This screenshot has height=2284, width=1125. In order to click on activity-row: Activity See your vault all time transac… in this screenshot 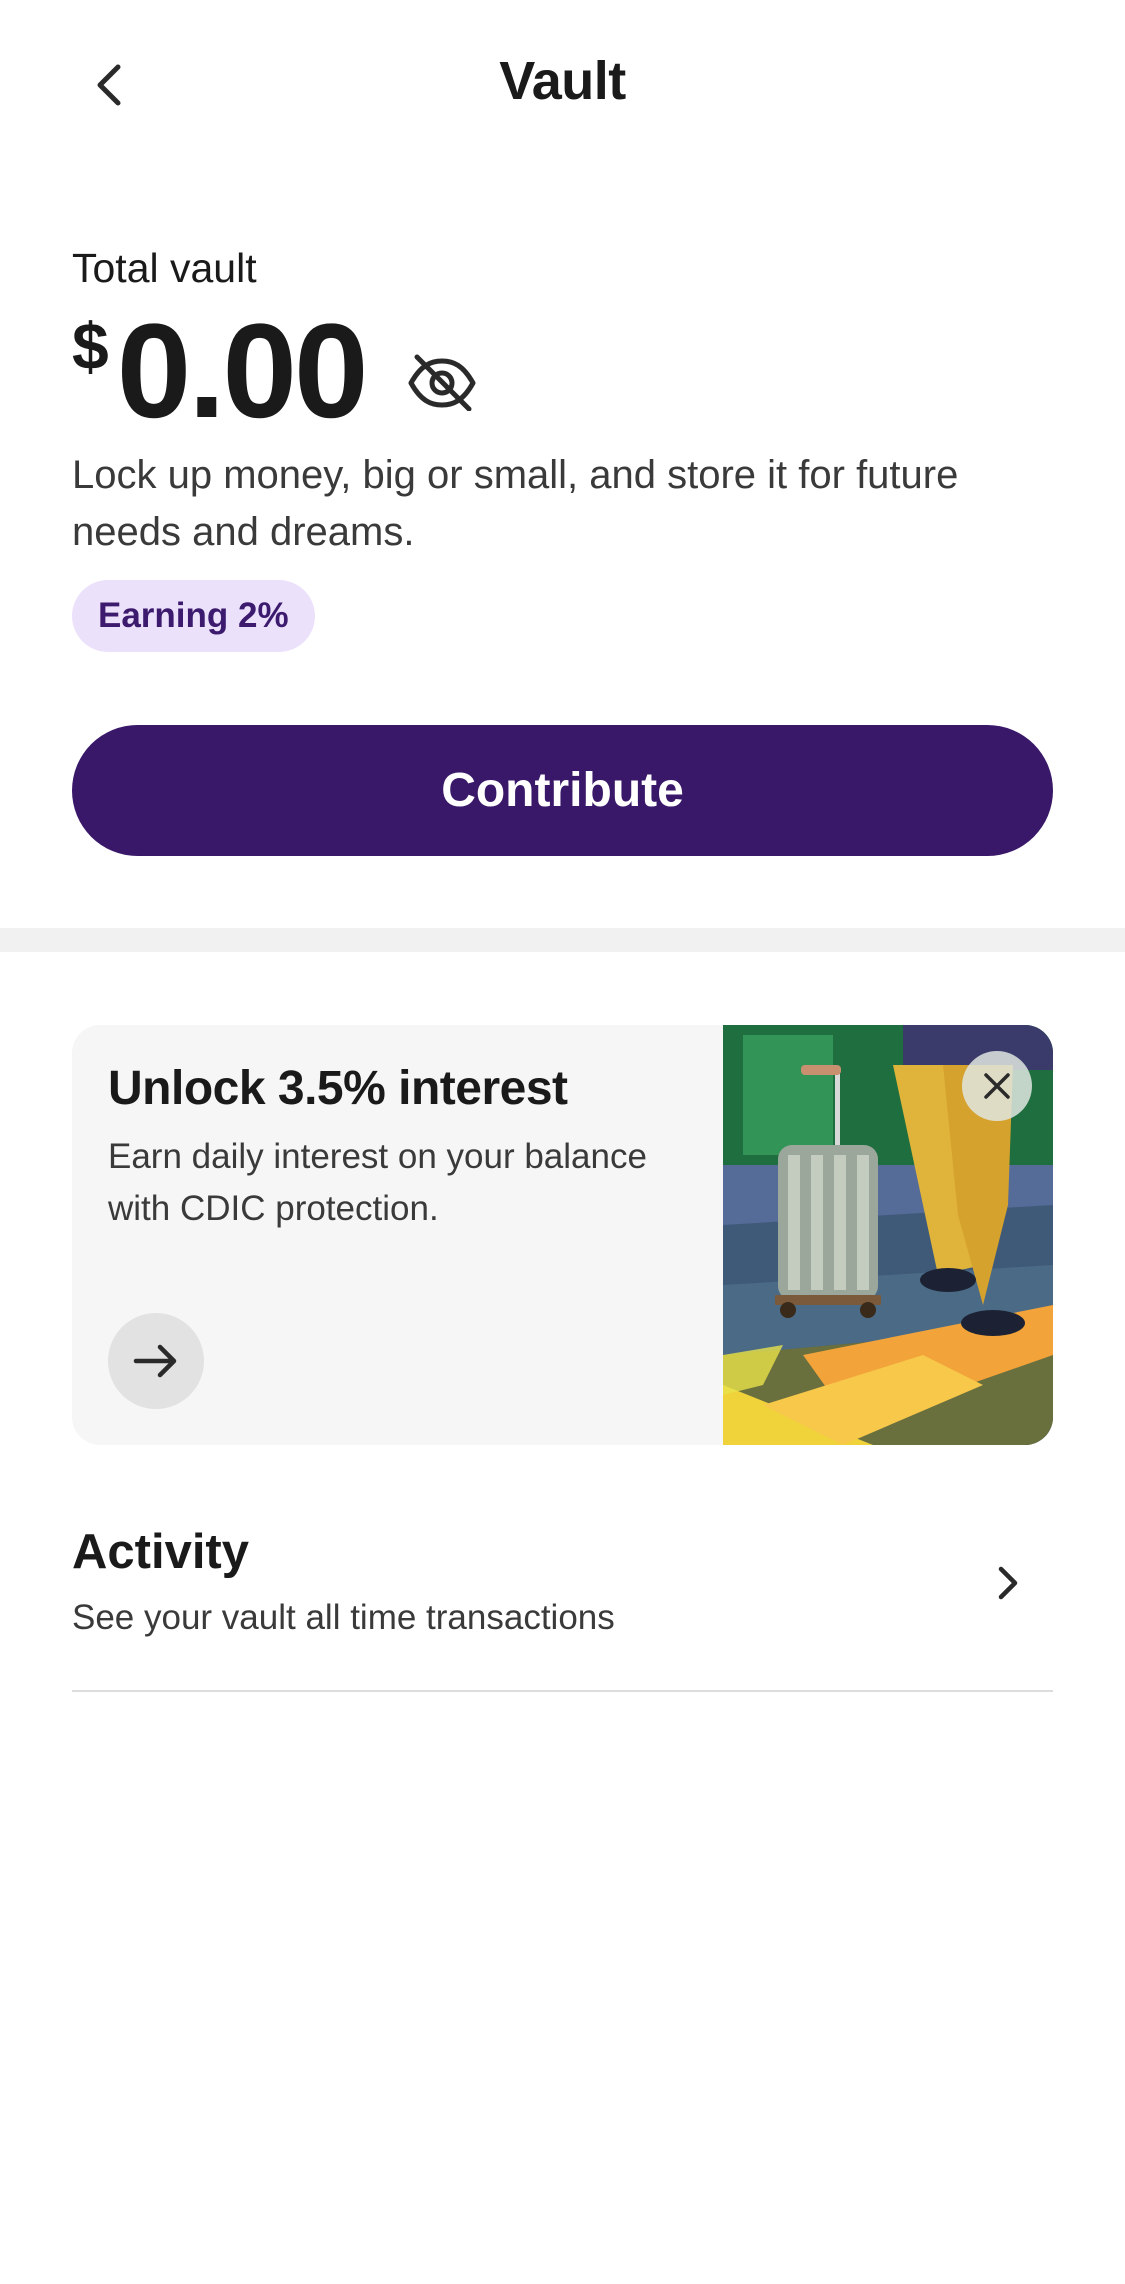, I will do `click(562, 1595)`.